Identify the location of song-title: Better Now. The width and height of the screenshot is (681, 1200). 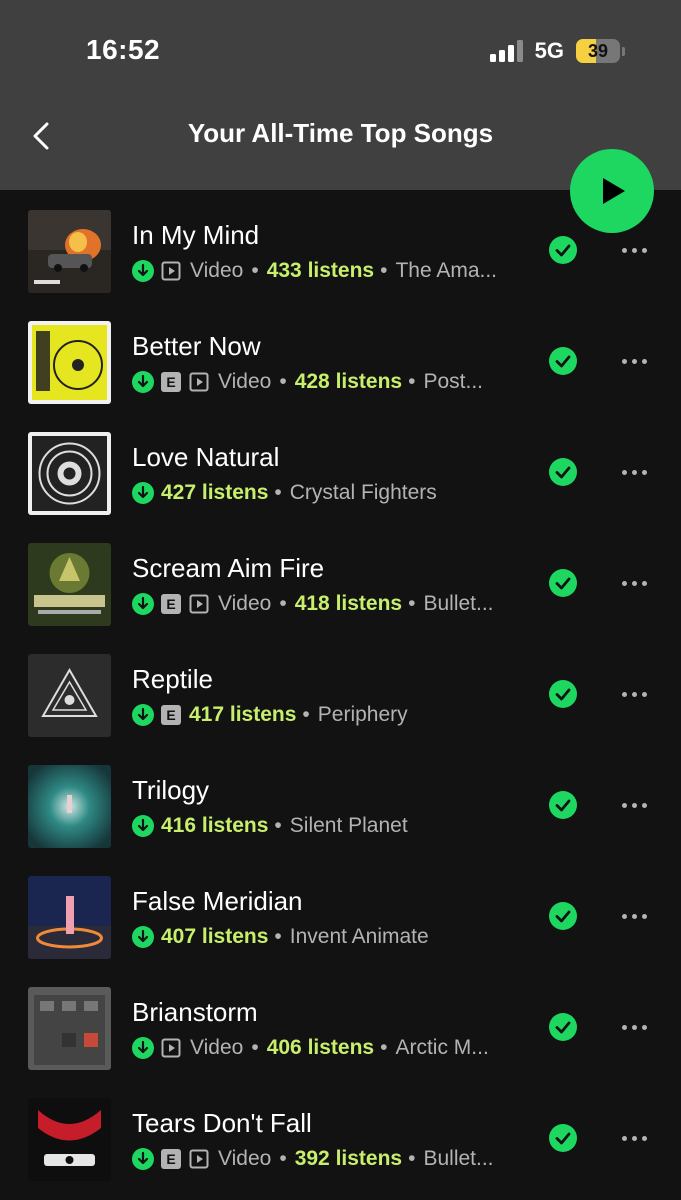
(196, 346).